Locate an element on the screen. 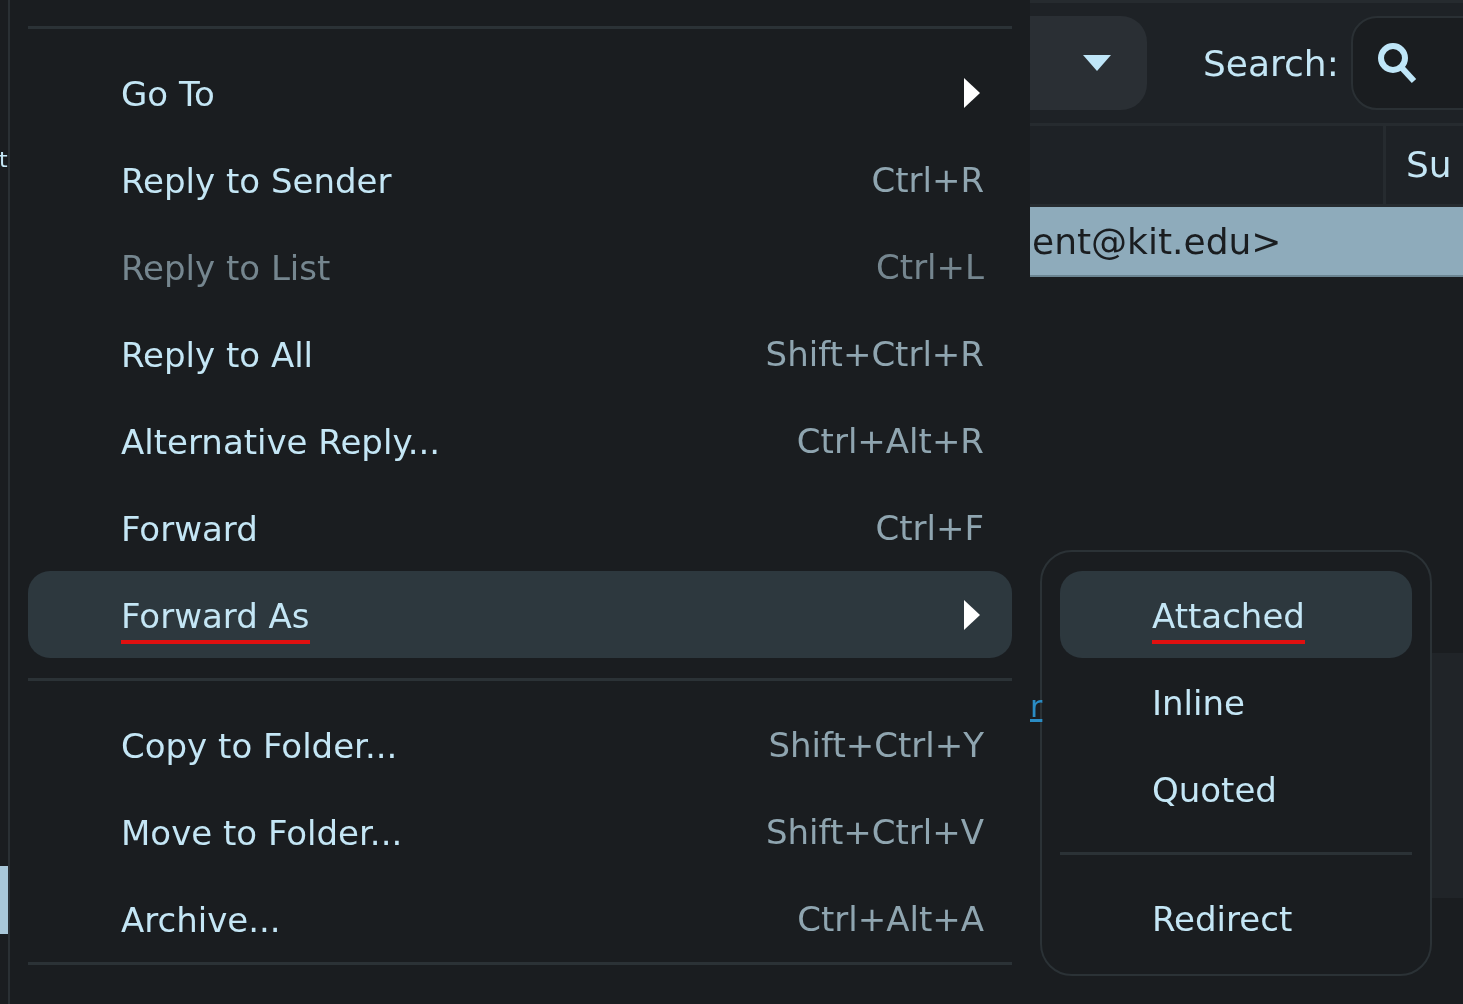 The height and width of the screenshot is (1004, 1463). shortcut-label: Ctrl+R is located at coordinates (927, 179).